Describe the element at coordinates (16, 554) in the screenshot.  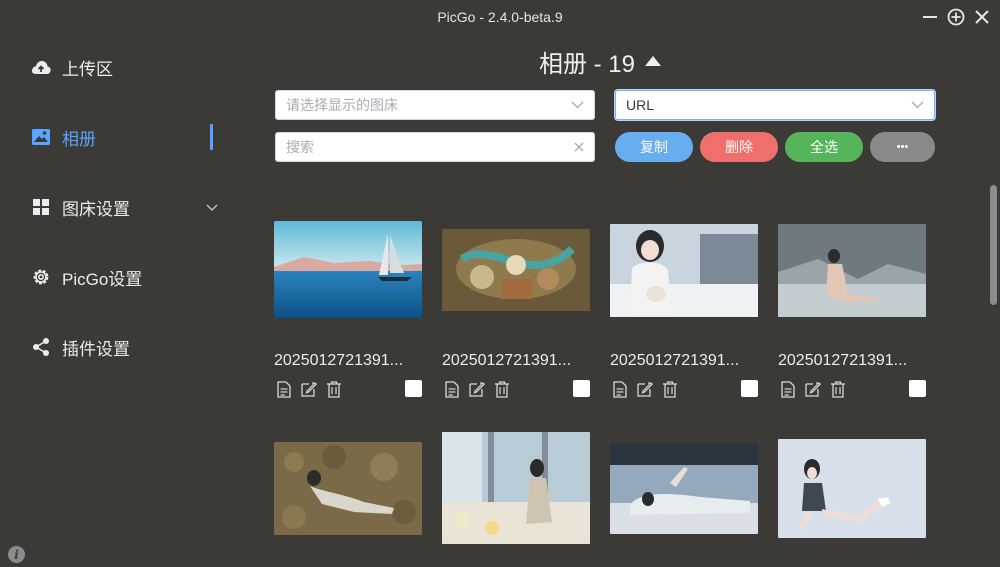
I see `info-icon: i` at that location.